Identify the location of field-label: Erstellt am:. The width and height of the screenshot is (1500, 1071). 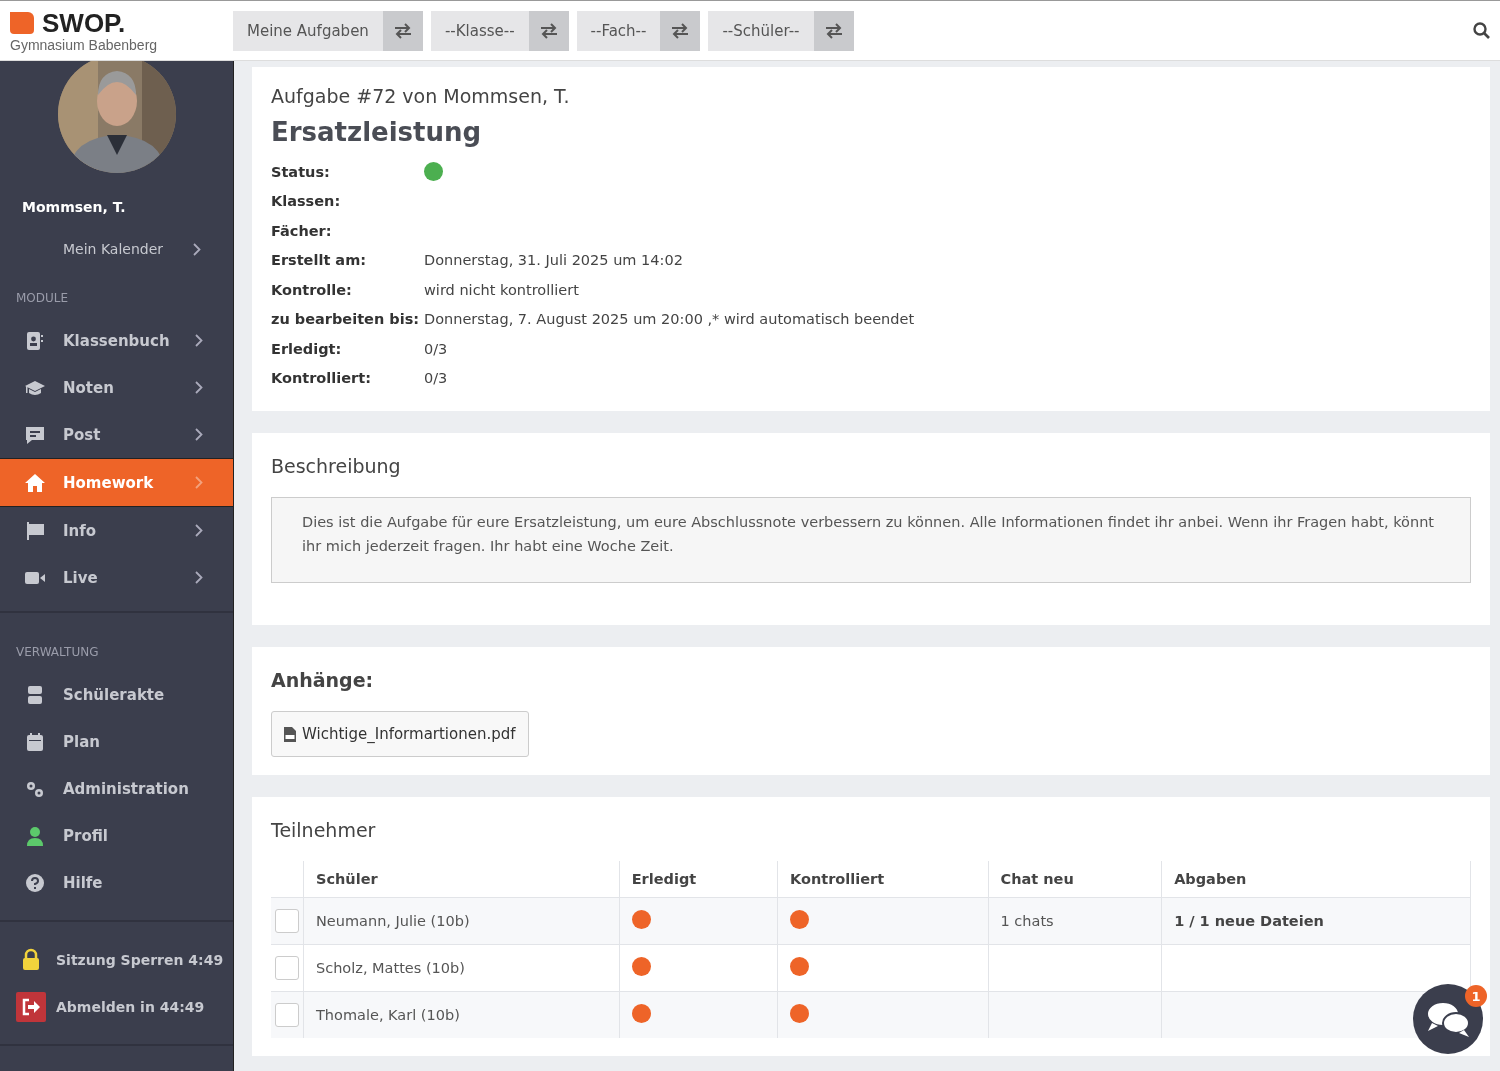
(319, 260).